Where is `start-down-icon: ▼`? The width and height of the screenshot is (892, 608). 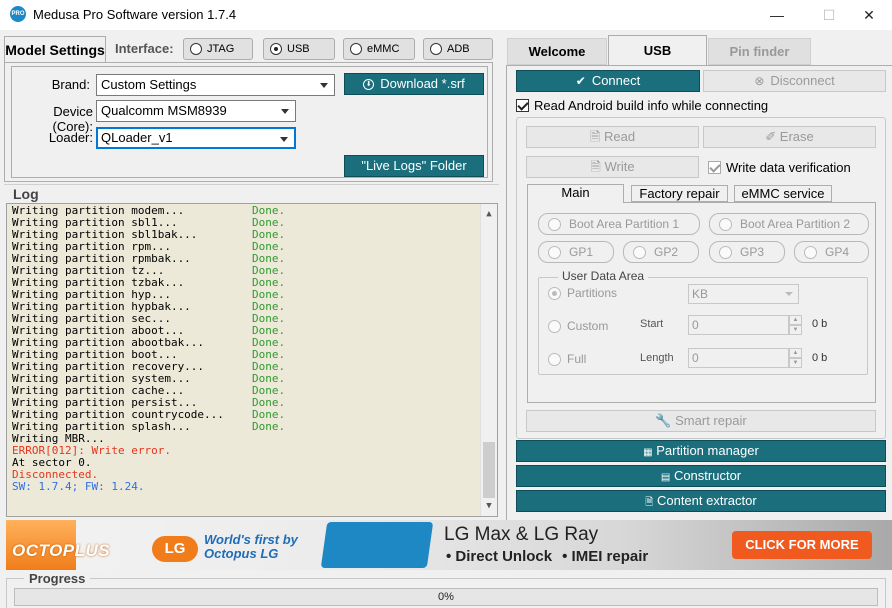
start-down-icon: ▼ is located at coordinates (795, 330).